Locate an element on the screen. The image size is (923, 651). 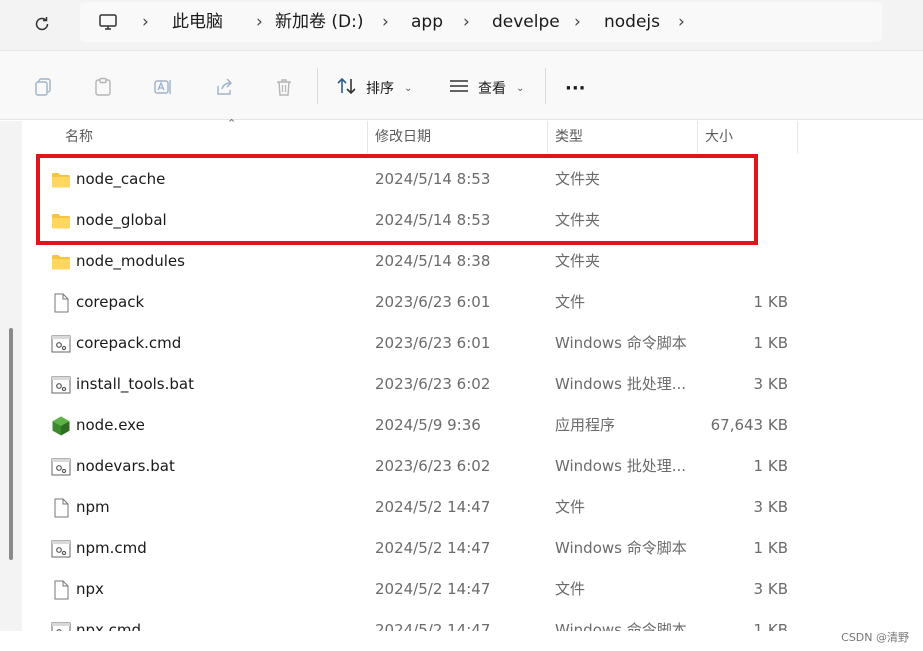
breadcrumb-develpe: develpe is located at coordinates (526, 22).